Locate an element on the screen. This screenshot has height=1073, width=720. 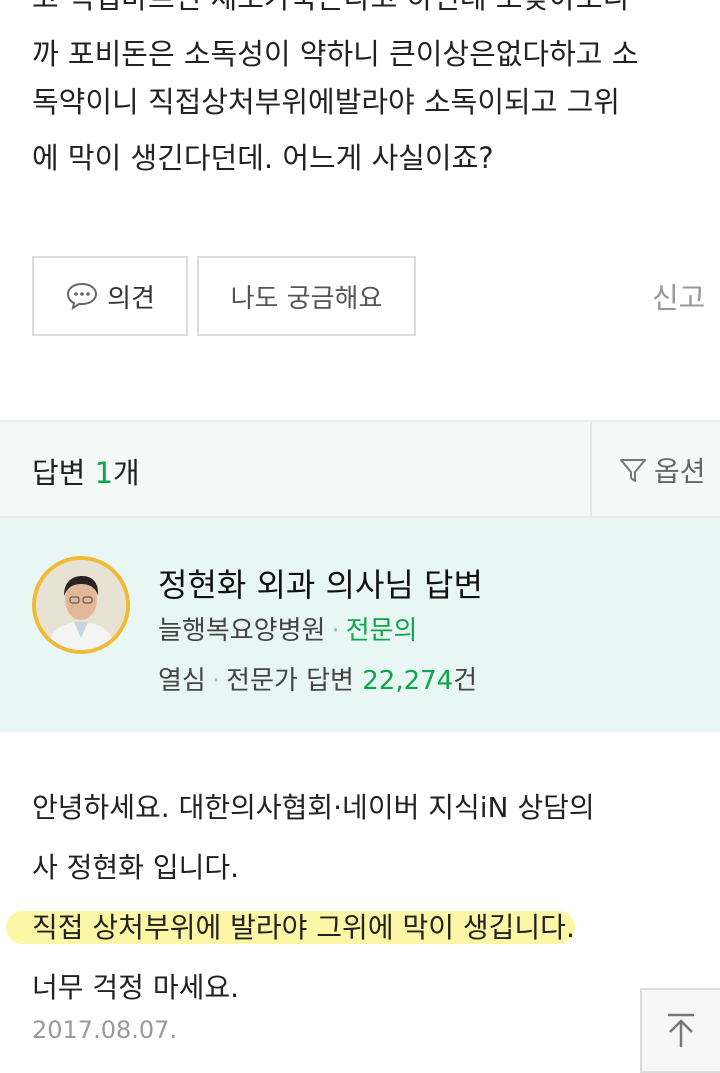
expert-affiliation: 늘행복요양병원 · 전문의 is located at coordinates (288, 631).